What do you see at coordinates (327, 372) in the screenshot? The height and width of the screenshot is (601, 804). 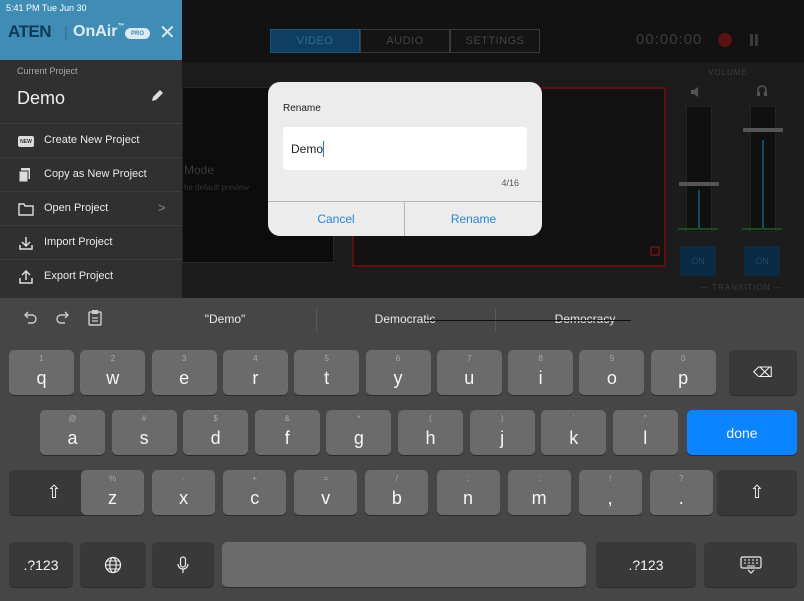 I see `key-t: 5t` at bounding box center [327, 372].